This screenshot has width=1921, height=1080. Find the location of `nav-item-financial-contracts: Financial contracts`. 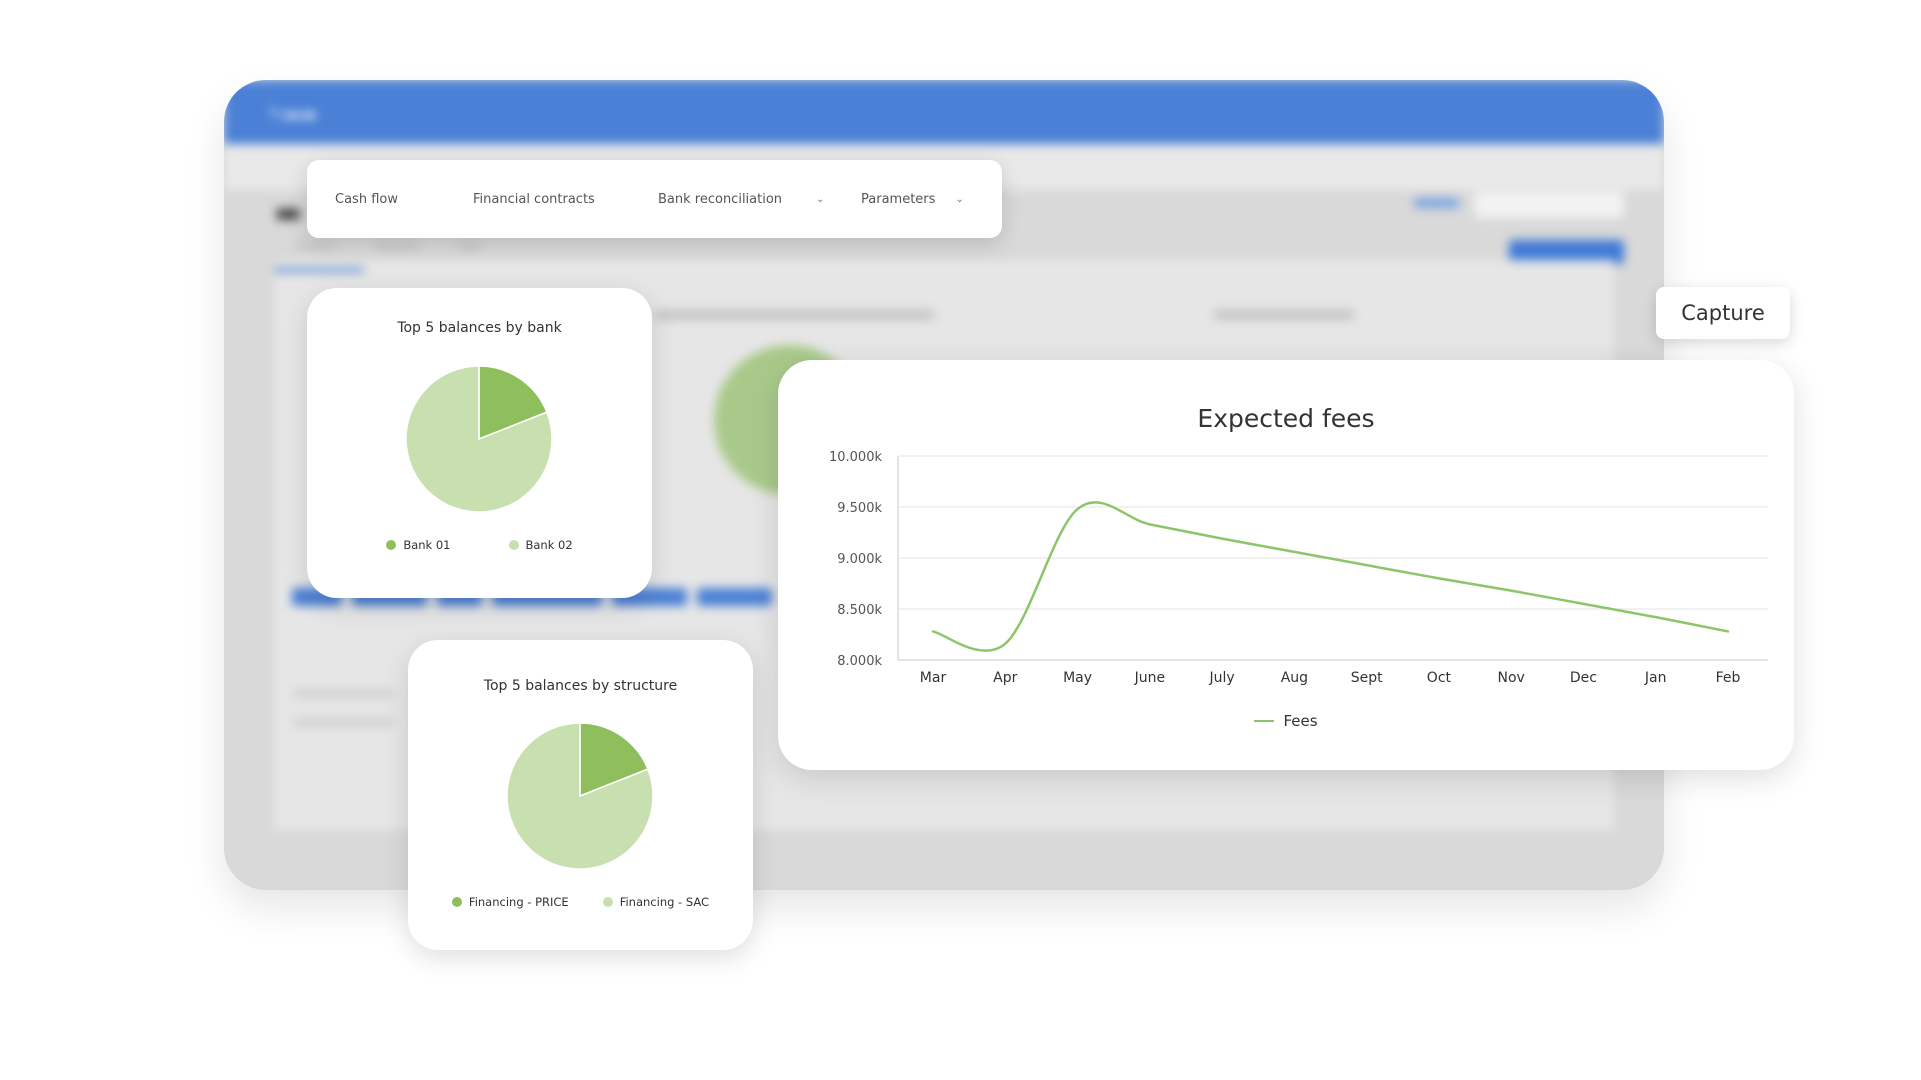

nav-item-financial-contracts: Financial contracts is located at coordinates (534, 199).